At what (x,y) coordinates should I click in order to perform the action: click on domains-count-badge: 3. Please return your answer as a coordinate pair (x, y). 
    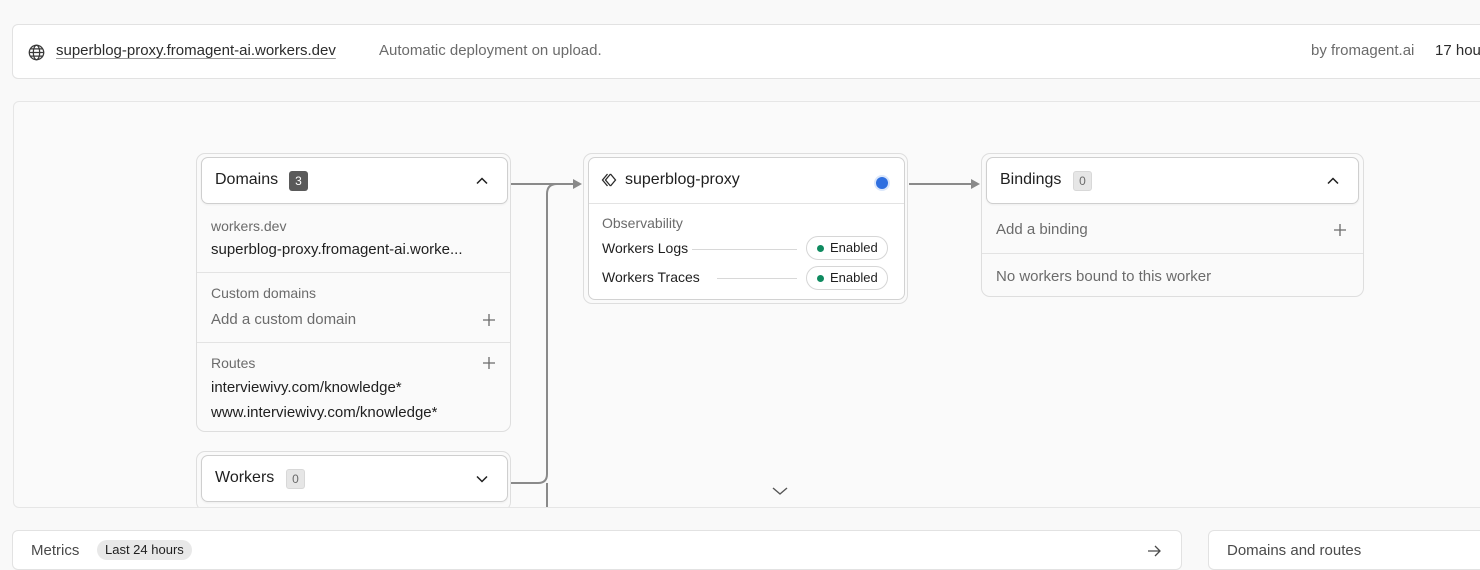
    Looking at the image, I should click on (298, 181).